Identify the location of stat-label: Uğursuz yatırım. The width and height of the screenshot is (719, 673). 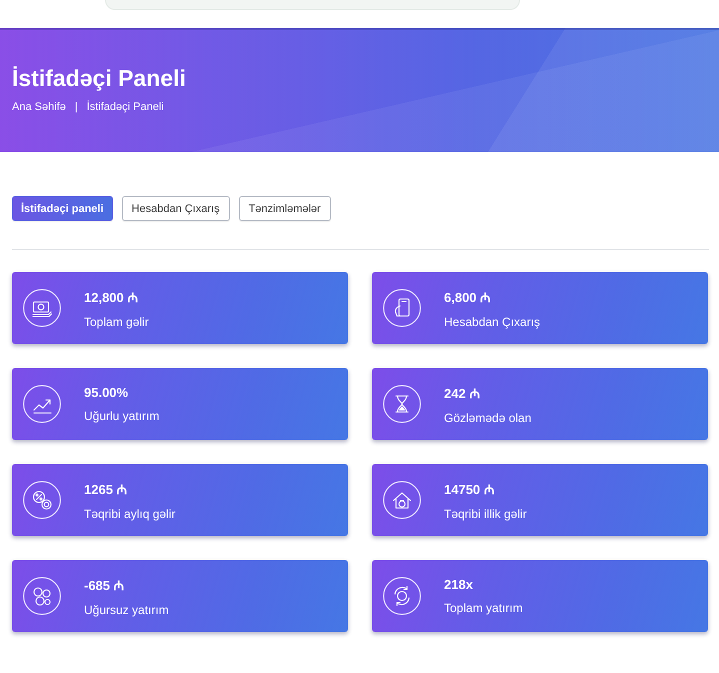
(126, 609).